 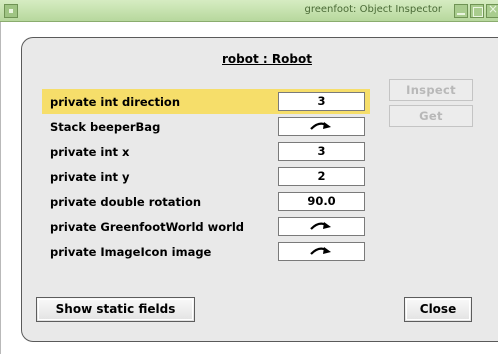 What do you see at coordinates (431, 90) in the screenshot?
I see `inspect-button: Inspect` at bounding box center [431, 90].